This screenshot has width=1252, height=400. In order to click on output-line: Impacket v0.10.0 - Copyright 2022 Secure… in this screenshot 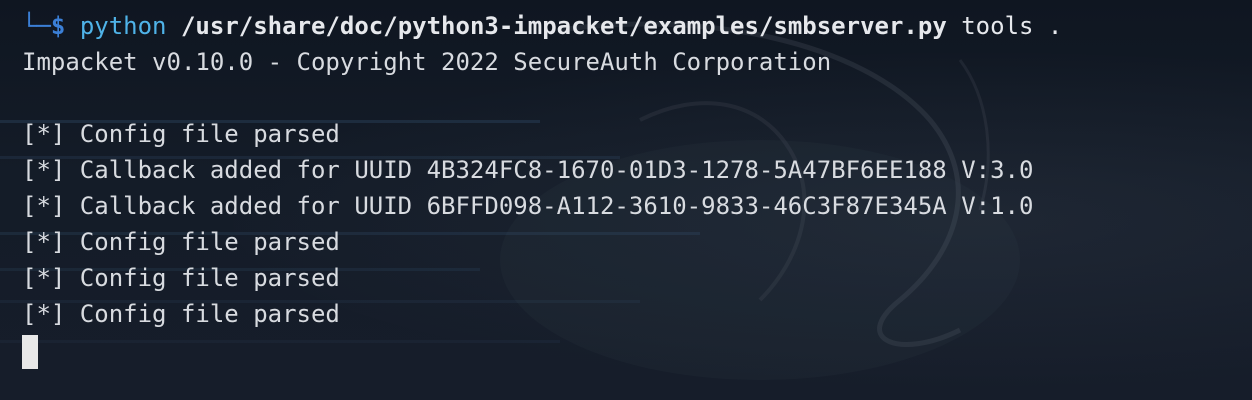, I will do `click(427, 62)`.